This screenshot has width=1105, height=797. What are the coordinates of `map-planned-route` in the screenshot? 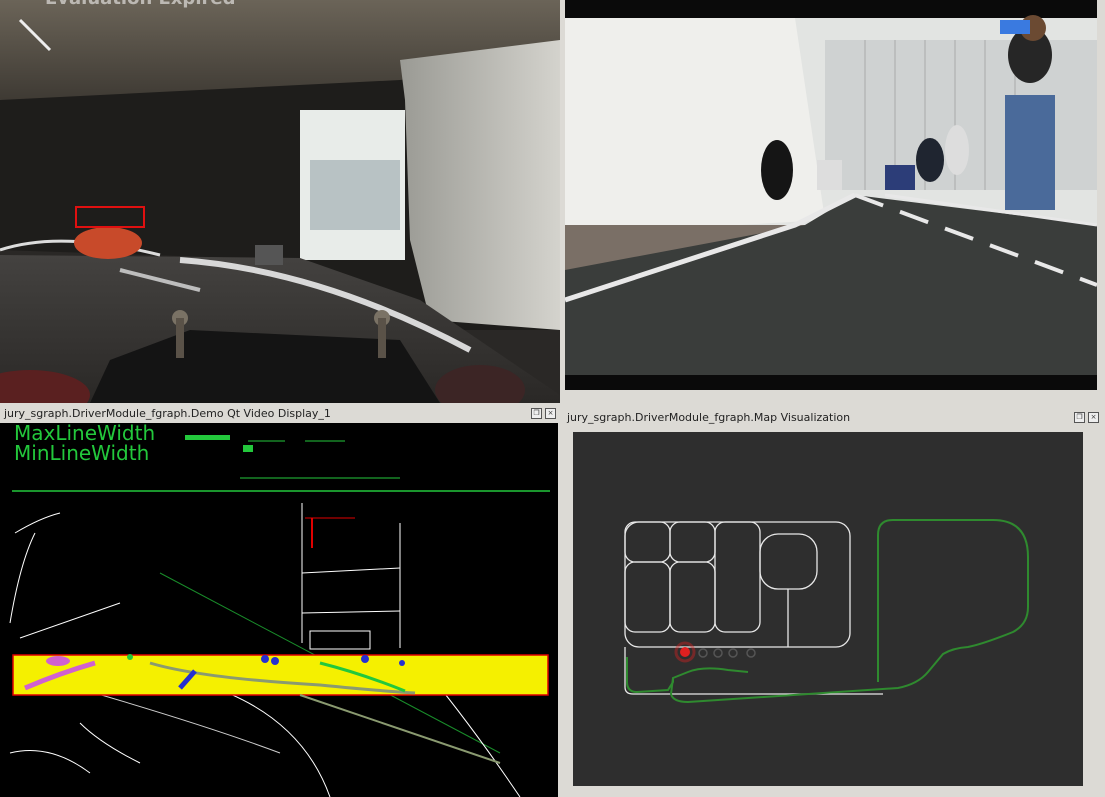 It's located at (827, 611).